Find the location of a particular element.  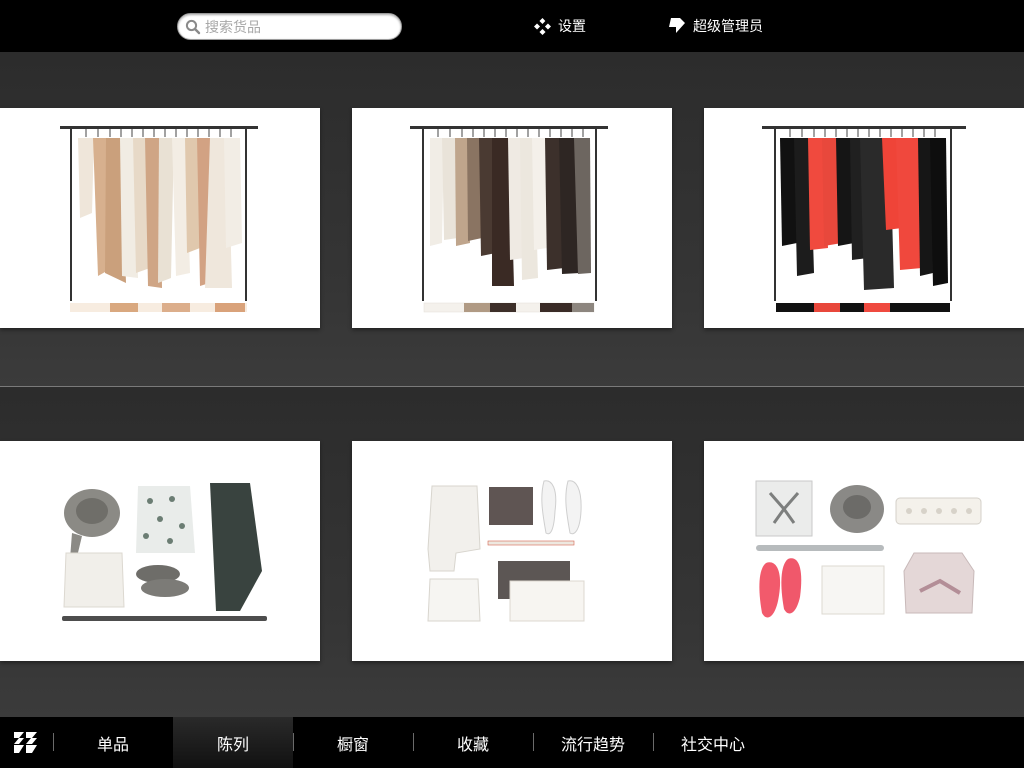

clothing-rack-beige-image is located at coordinates (159, 219).